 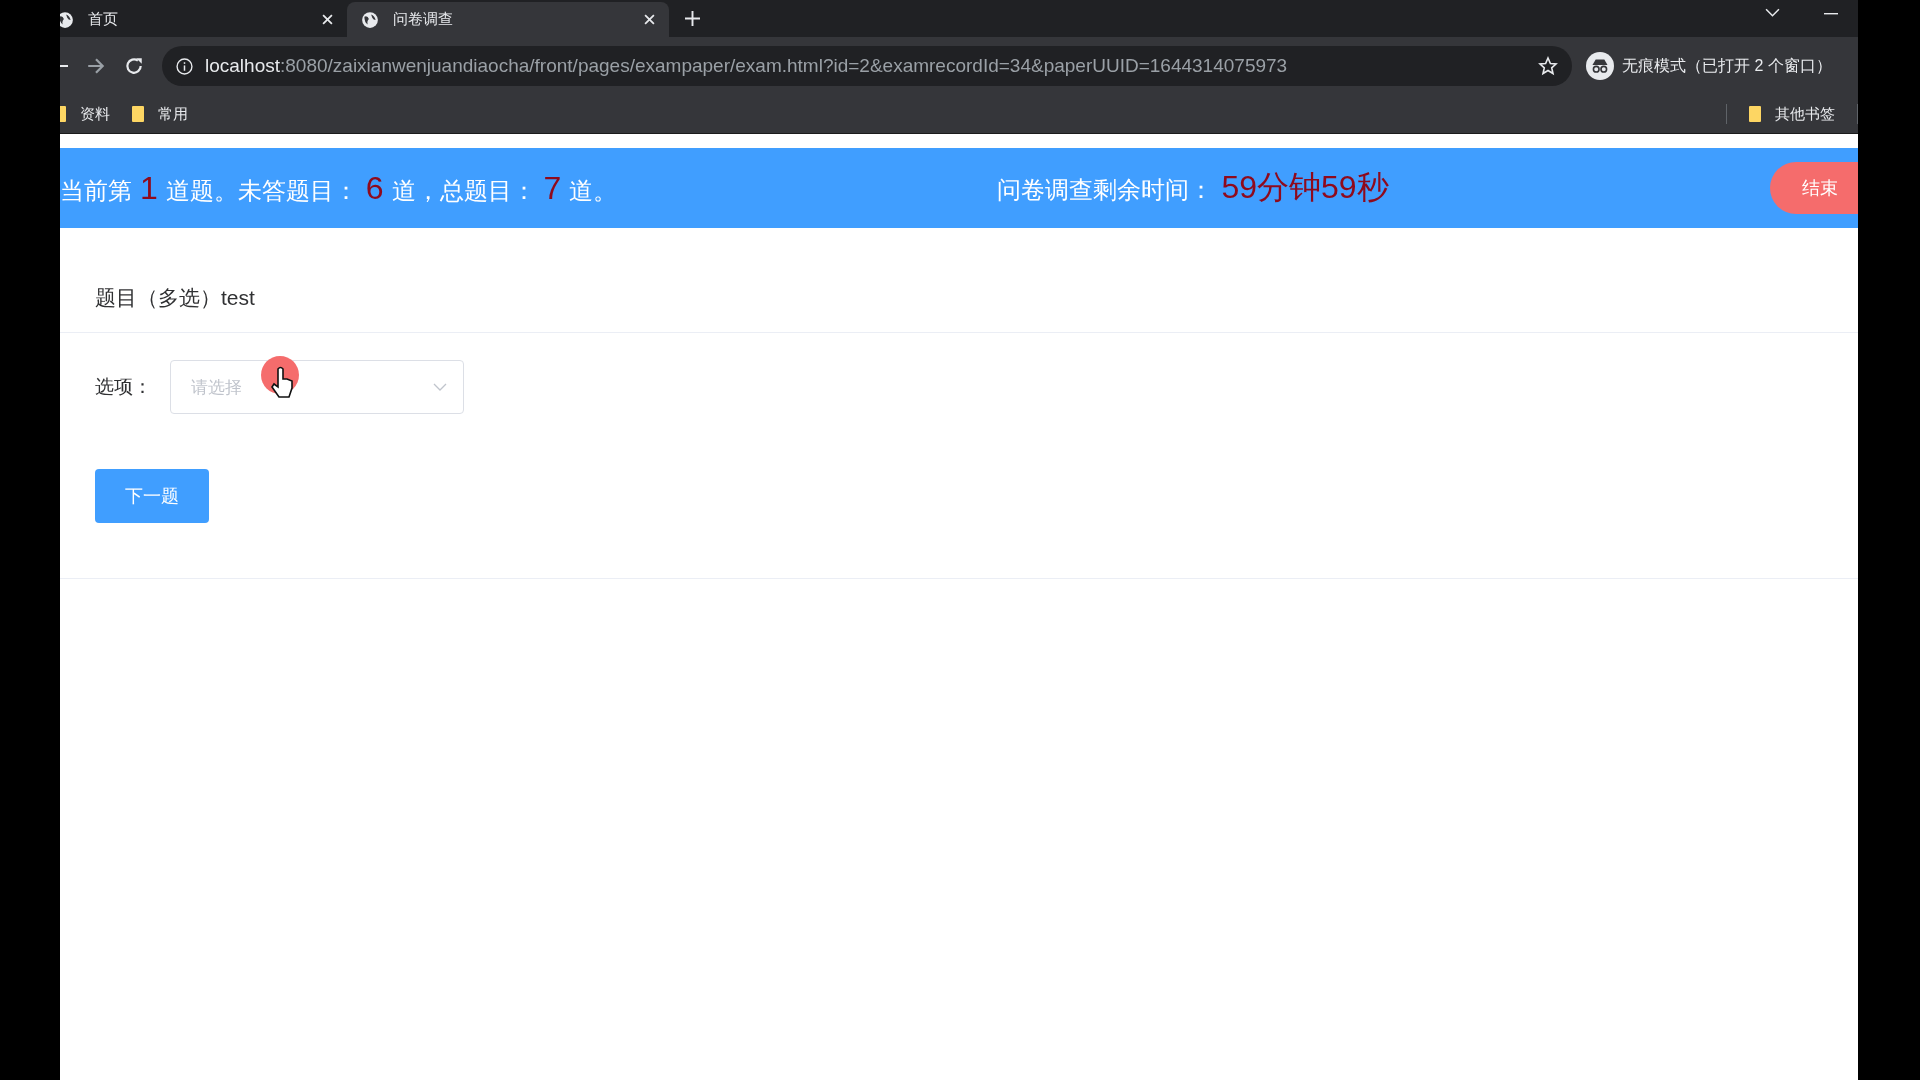 I want to click on address-bar: localhost:8080/zaixianwenjuandiaocha/front/pages/exampaper/exam.html?id=2&examrecordId=34&paperUUID=1644314075973, so click(x=867, y=66).